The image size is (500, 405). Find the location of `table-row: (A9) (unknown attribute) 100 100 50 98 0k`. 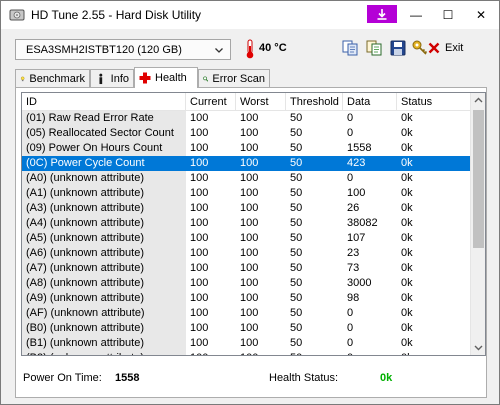

table-row: (A9) (unknown attribute) 100 100 50 98 0k is located at coordinates (246, 298).